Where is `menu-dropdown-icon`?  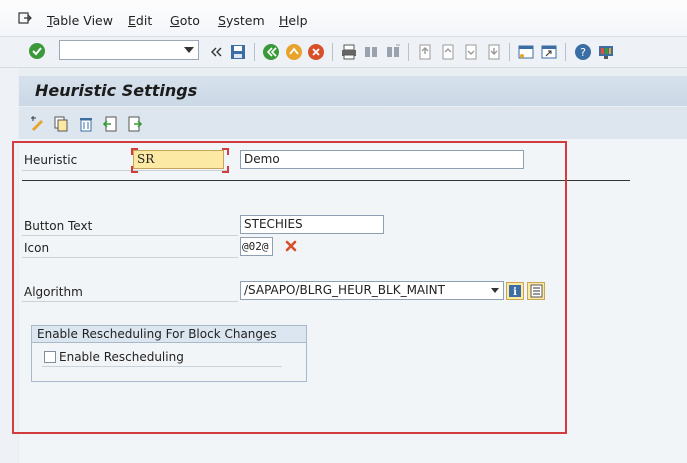 menu-dropdown-icon is located at coordinates (25, 18).